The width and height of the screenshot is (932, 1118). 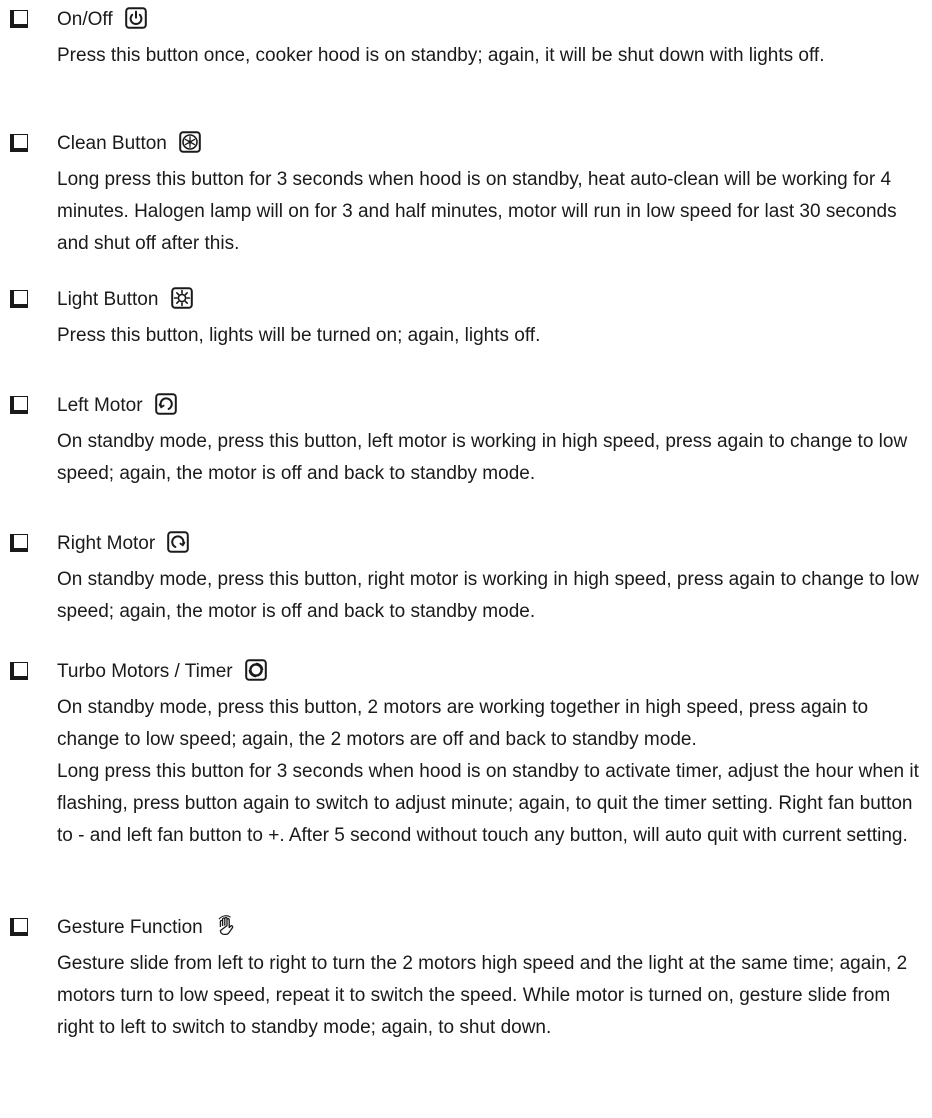 I want to click on fan-clean-icon, so click(x=190, y=142).